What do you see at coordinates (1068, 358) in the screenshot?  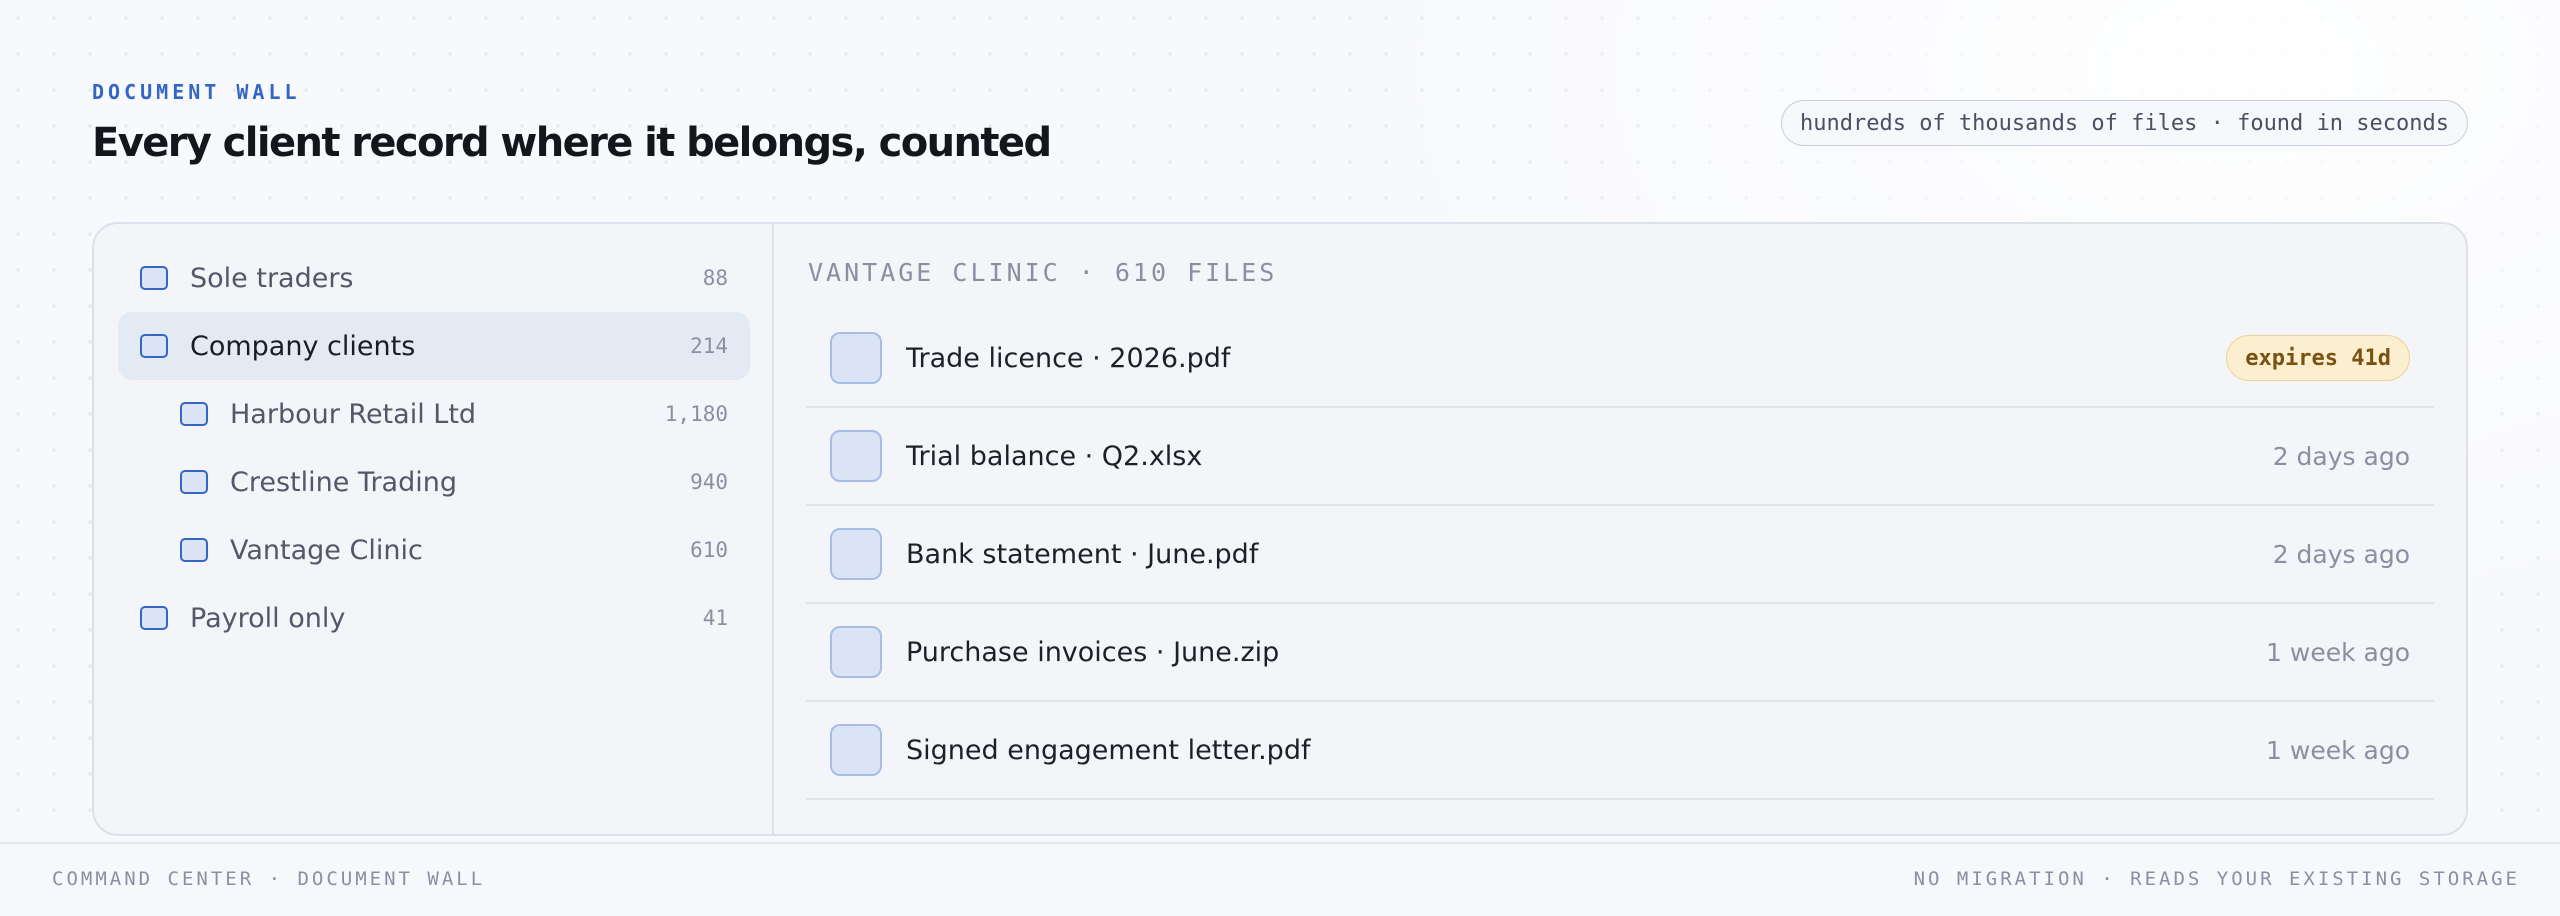 I see `file-name: Trade licence · 2026.pdf` at bounding box center [1068, 358].